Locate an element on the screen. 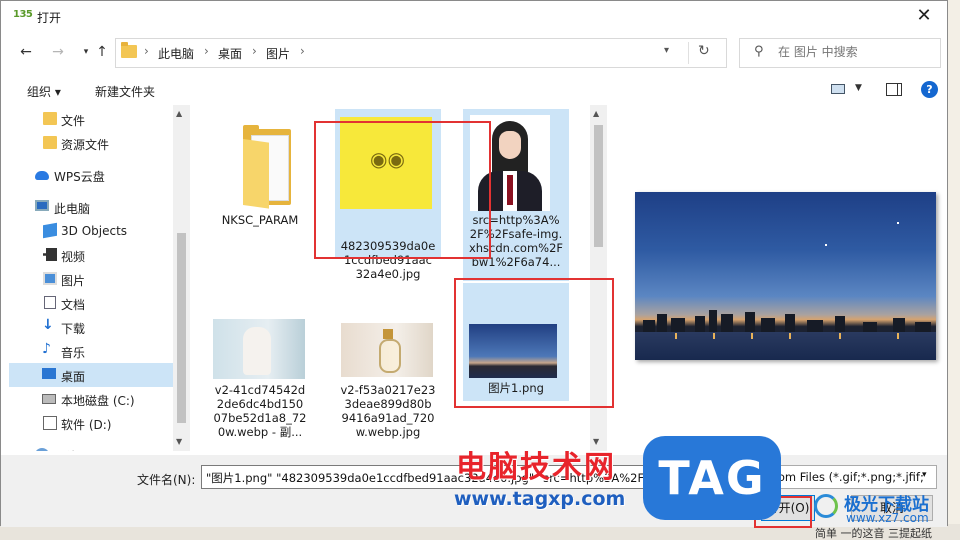  sidebar-item-label: 3D Objects is located at coordinates (94, 231).